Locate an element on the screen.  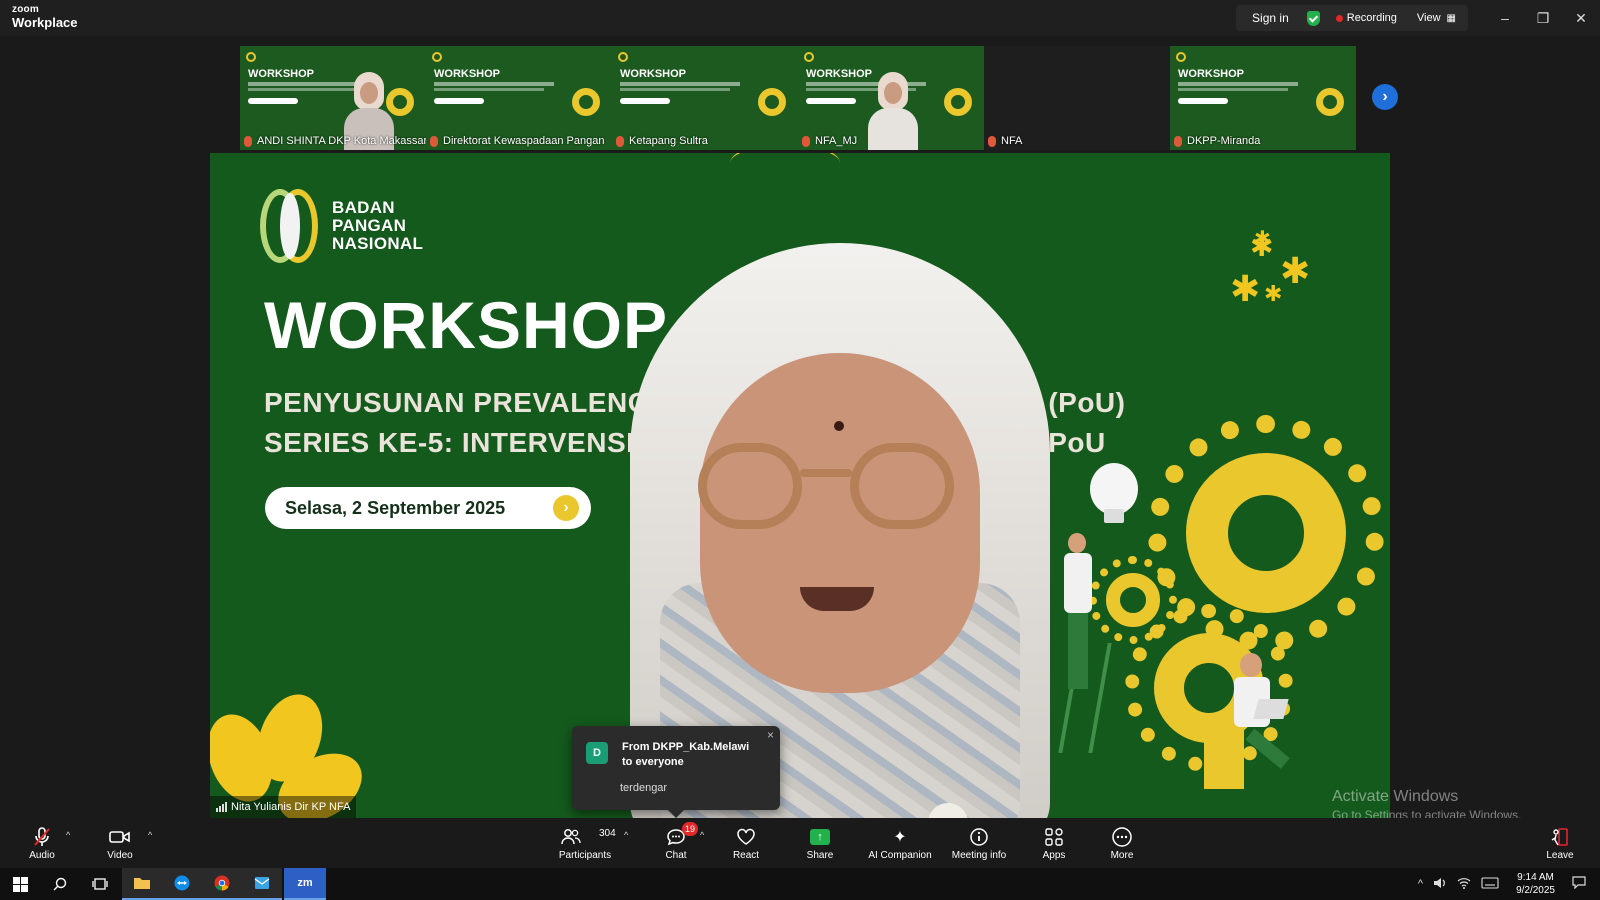
close-window-button: ✕ is located at coordinates (1581, 18).